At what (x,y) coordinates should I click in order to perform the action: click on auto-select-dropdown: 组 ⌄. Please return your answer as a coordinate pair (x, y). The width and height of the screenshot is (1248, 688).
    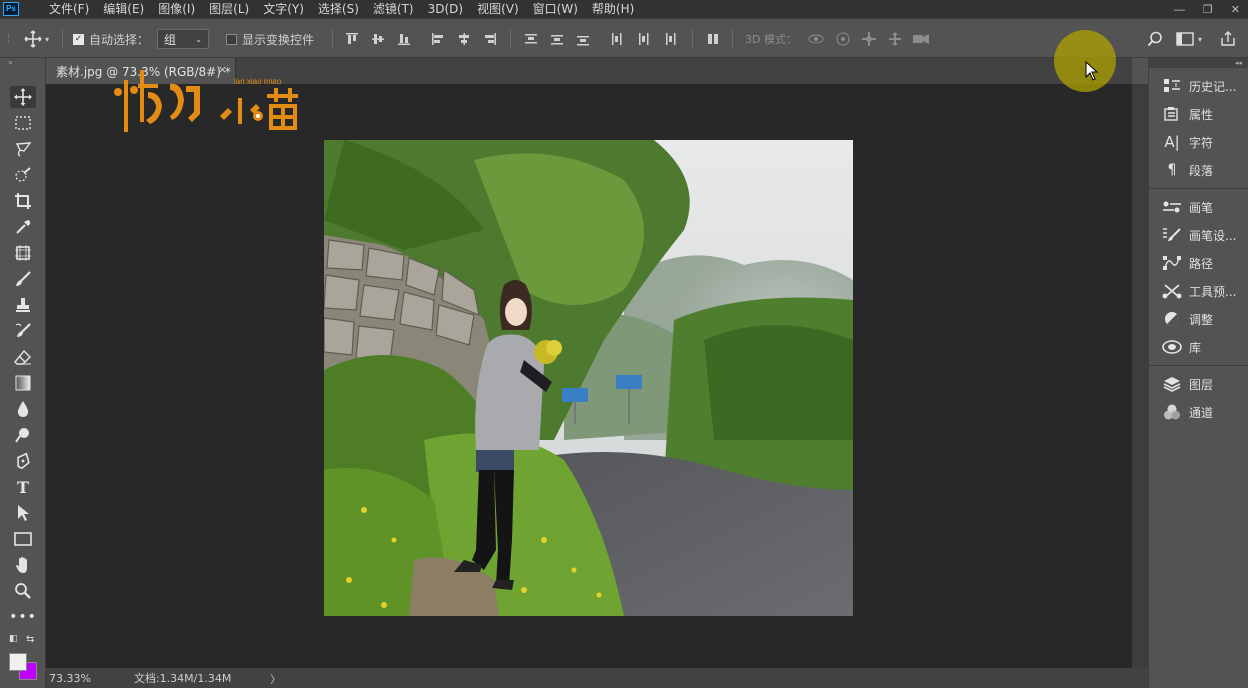
    Looking at the image, I should click on (183, 39).